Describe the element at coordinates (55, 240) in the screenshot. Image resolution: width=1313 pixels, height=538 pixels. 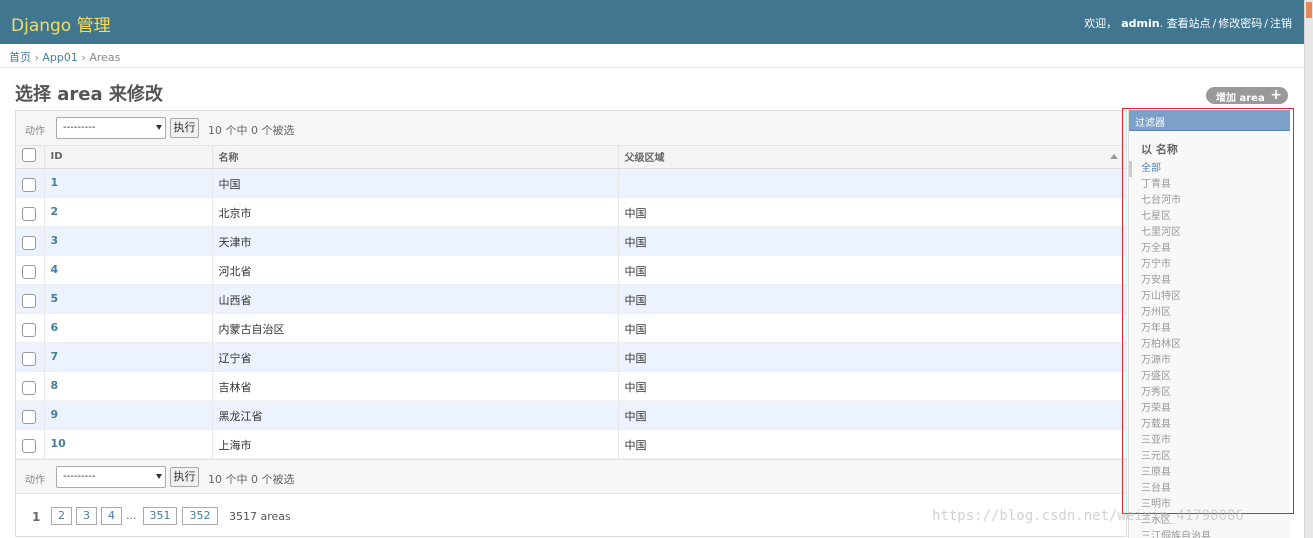
I see `row-id-link: 3` at that location.